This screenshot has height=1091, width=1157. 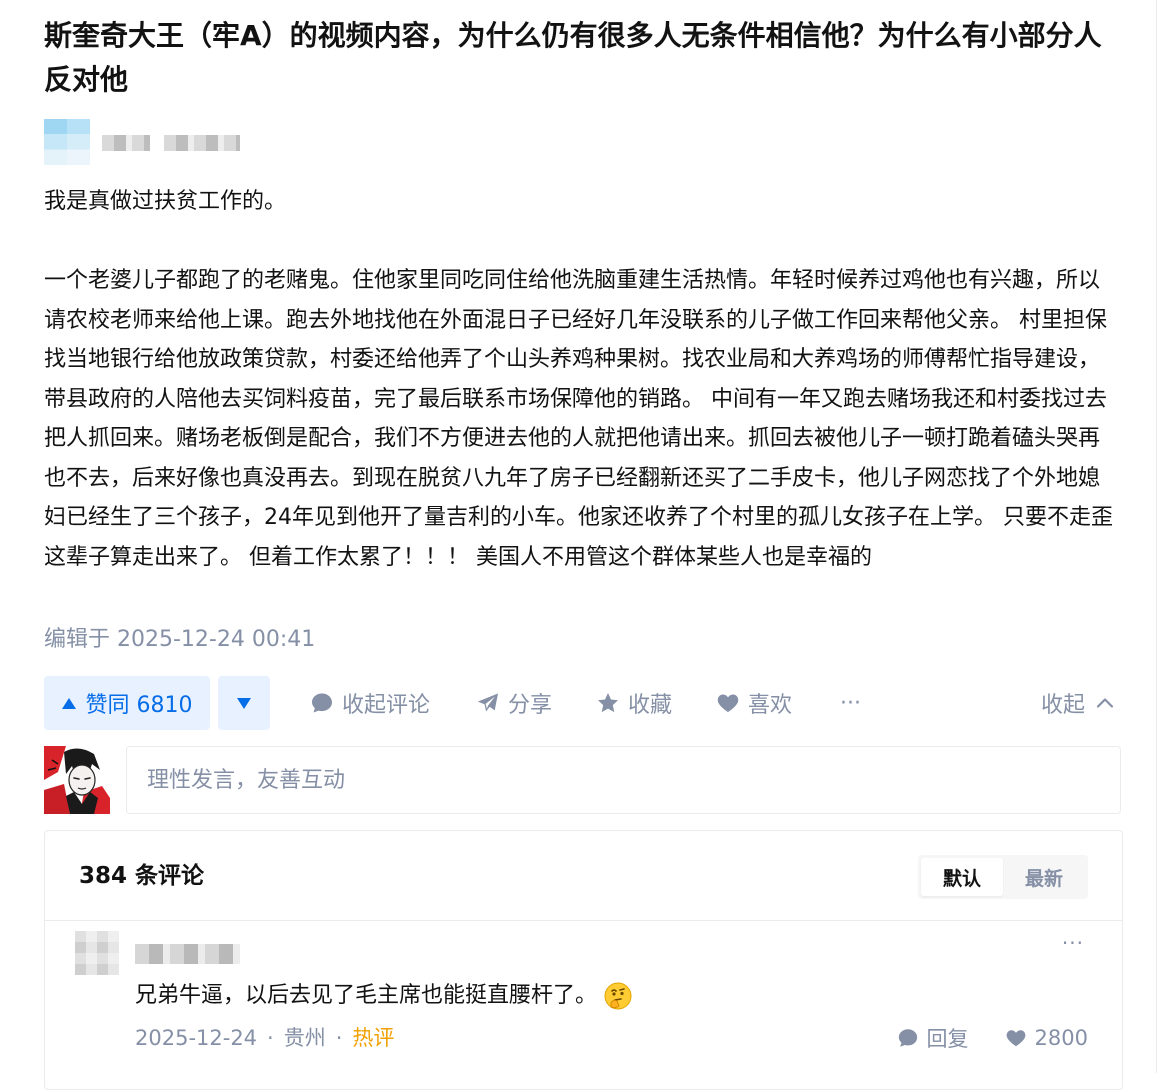 What do you see at coordinates (962, 877) in the screenshot?
I see `sort-default-tab: 默认` at bounding box center [962, 877].